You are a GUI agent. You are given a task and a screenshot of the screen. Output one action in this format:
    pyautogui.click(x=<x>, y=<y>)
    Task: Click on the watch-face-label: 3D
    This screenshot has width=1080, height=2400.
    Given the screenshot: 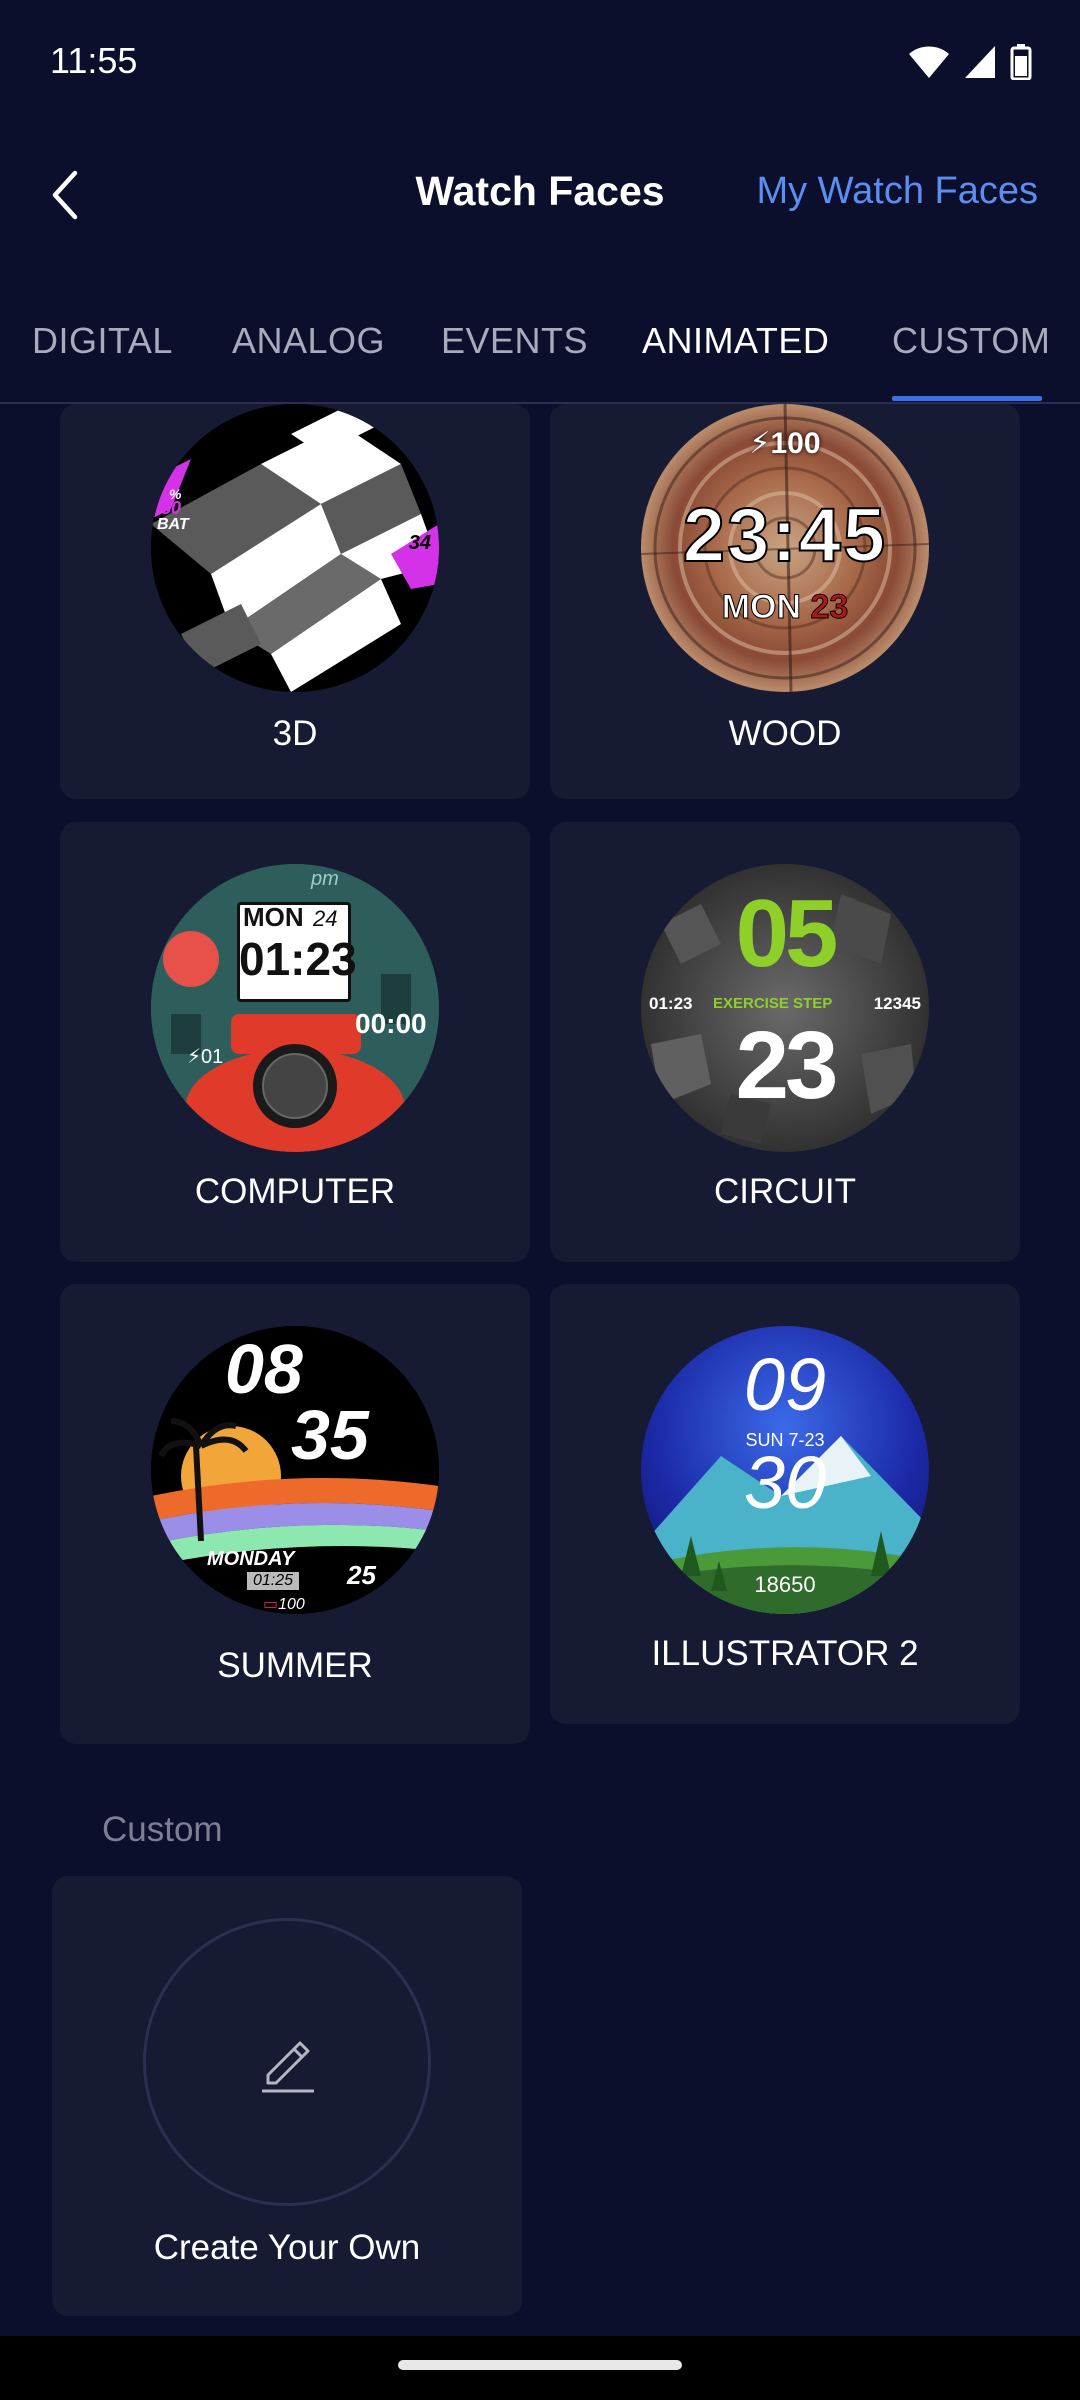 What is the action you would take?
    pyautogui.click(x=295, y=733)
    